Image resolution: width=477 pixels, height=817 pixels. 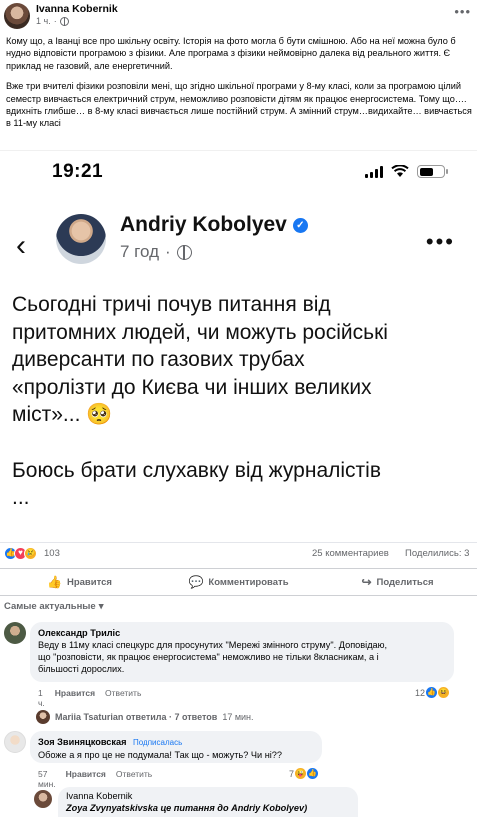 What do you see at coordinates (17, 16) in the screenshot?
I see `author-avatar` at bounding box center [17, 16].